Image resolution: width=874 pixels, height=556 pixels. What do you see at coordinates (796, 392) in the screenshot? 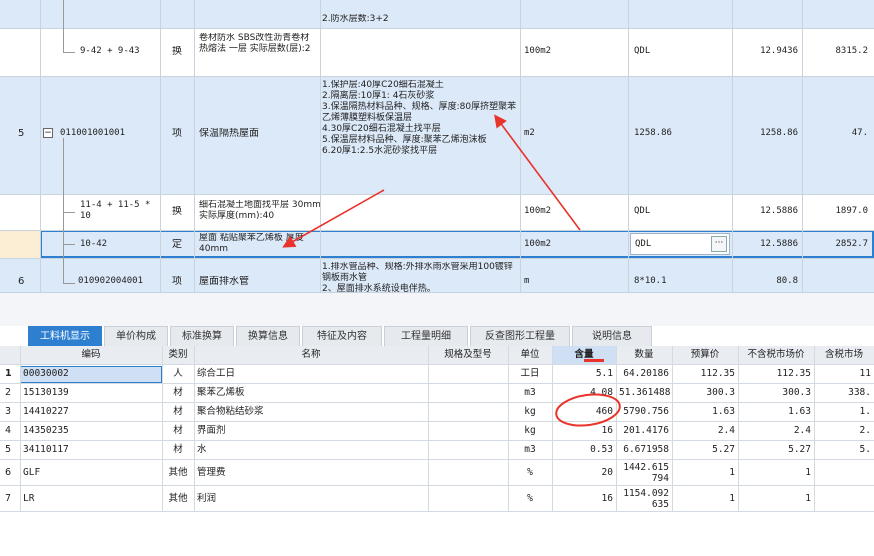
I see `market-price-excl-tax: 300.3` at bounding box center [796, 392].